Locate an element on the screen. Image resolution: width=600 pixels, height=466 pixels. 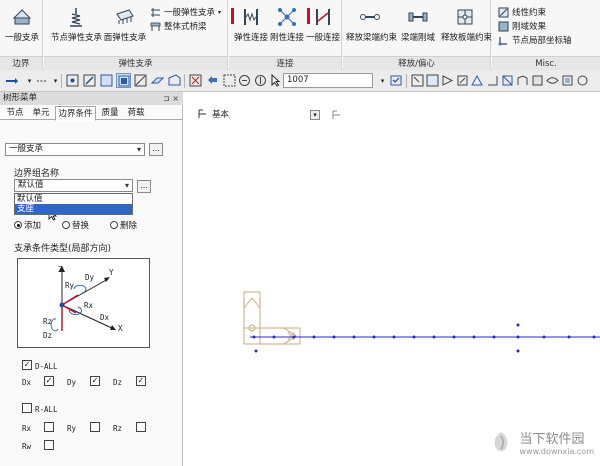
select-previous-icon is located at coordinates (212, 80).